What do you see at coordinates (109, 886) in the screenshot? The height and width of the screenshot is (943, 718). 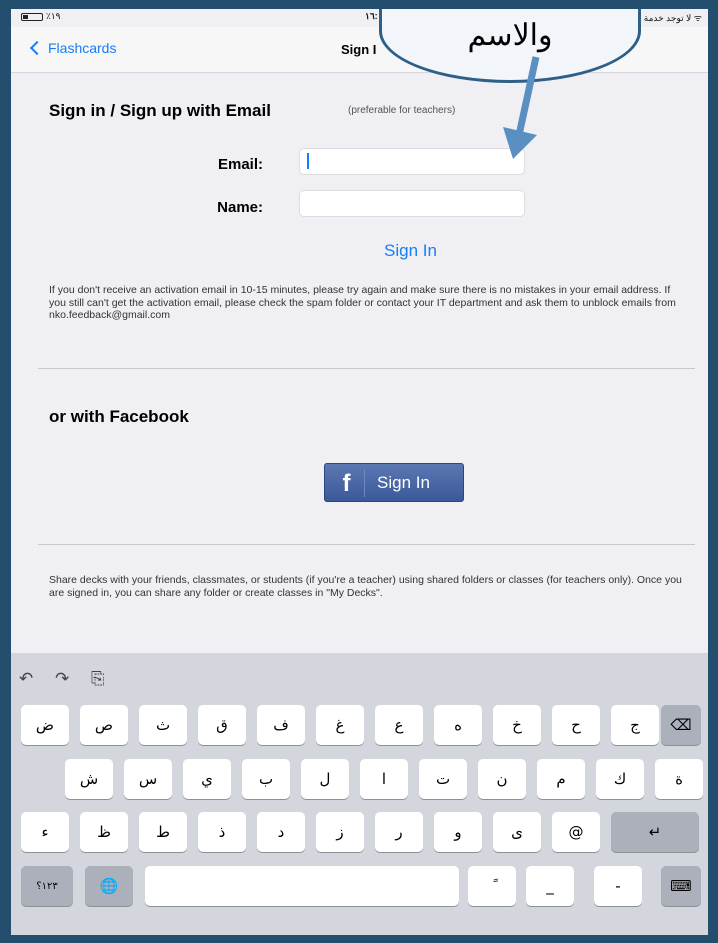 I see `globe-icon: 🌐` at bounding box center [109, 886].